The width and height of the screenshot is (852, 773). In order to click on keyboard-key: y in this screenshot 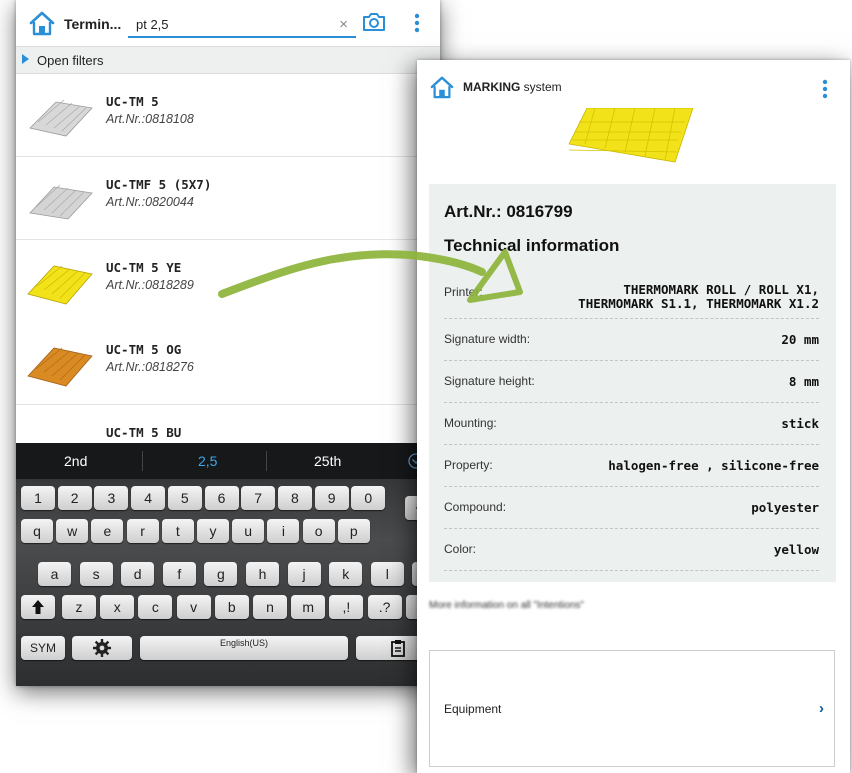, I will do `click(213, 531)`.